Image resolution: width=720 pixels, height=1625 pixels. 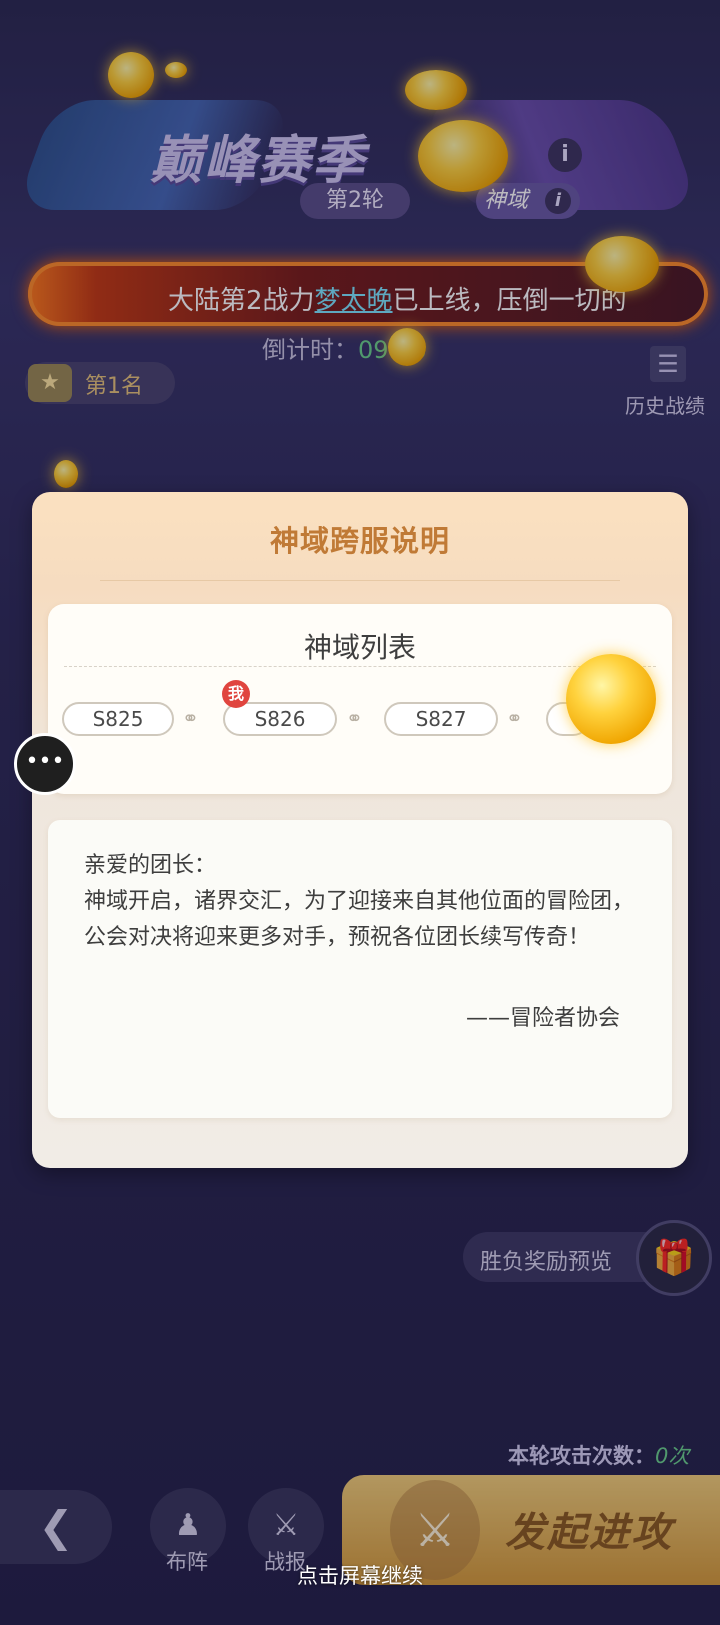 I want to click on letter-signature: ——冒险者协会, so click(x=543, y=1018).